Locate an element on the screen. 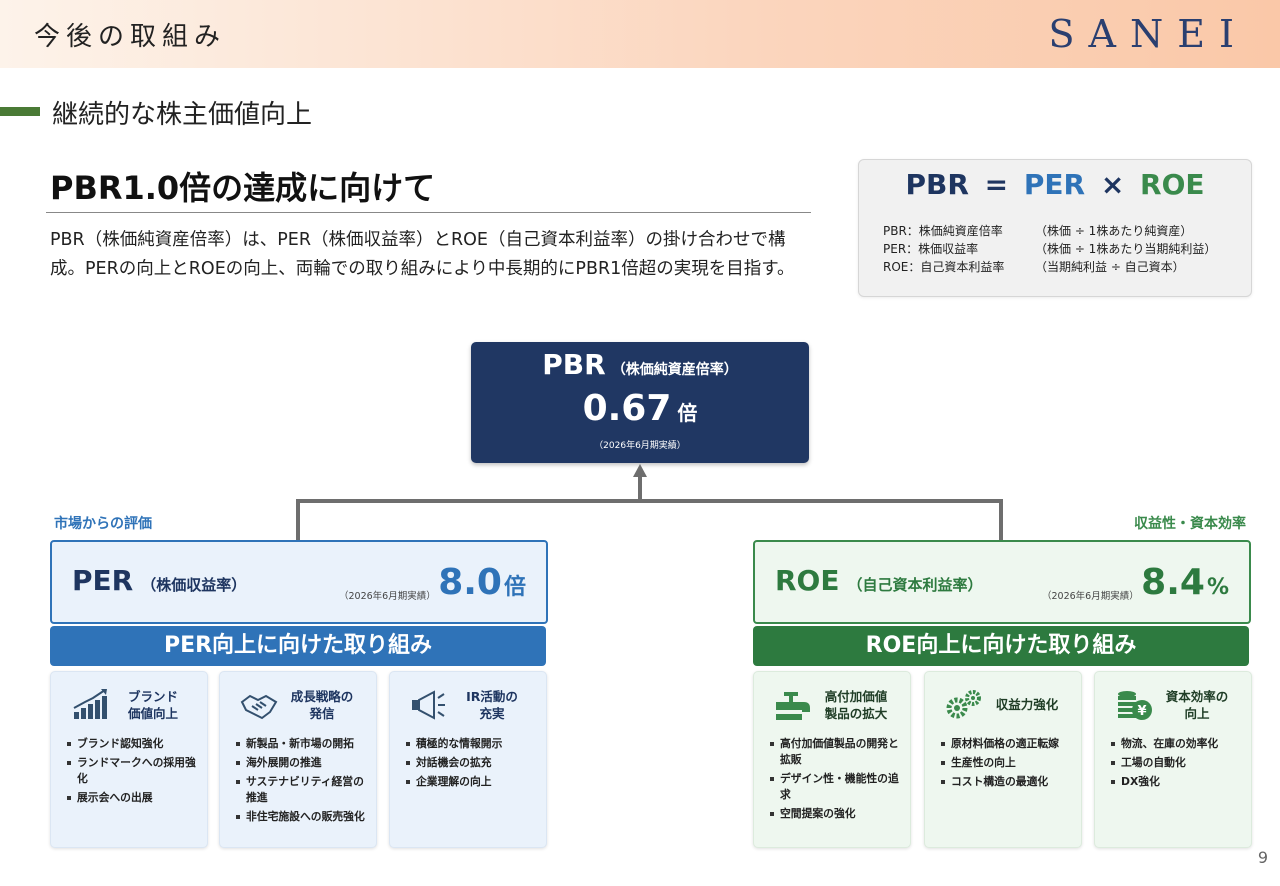 The width and height of the screenshot is (1280, 886). card-item-list: 高付加価値製品の開発と拡販 デザイン性・機能性の追求 空間提案の強化 is located at coordinates (836, 780).